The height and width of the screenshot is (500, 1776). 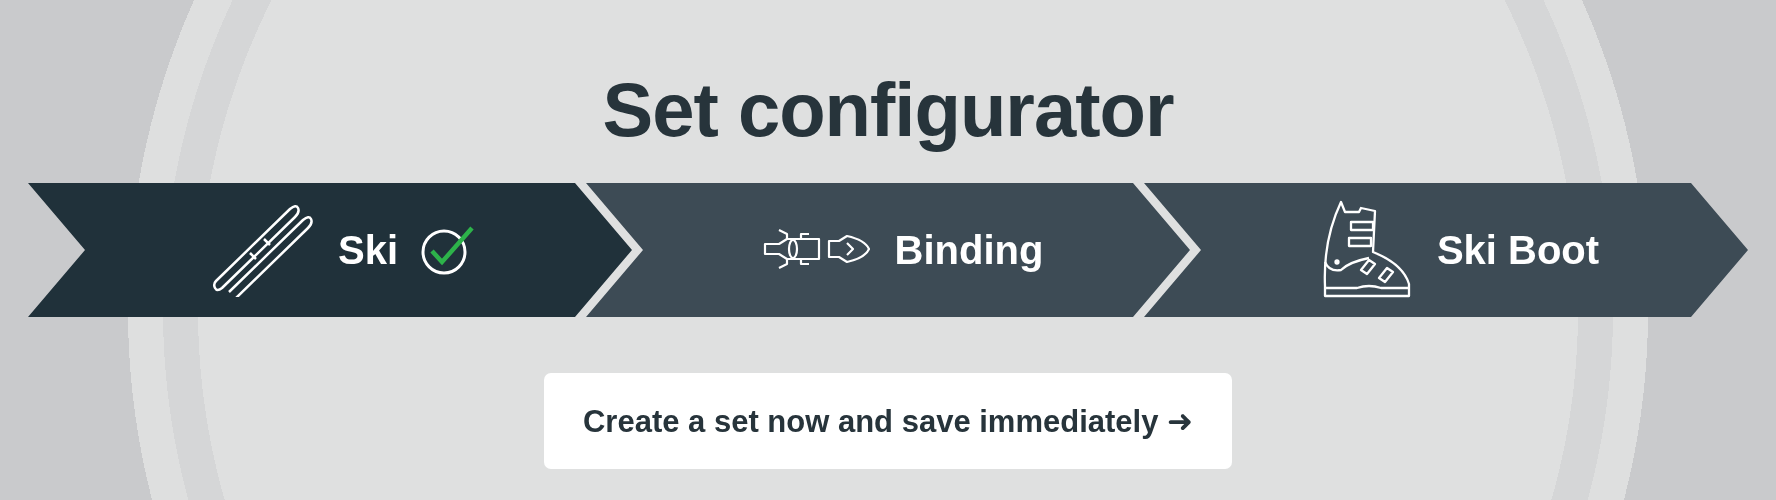 I want to click on step-tab: Binding, so click(x=888, y=250).